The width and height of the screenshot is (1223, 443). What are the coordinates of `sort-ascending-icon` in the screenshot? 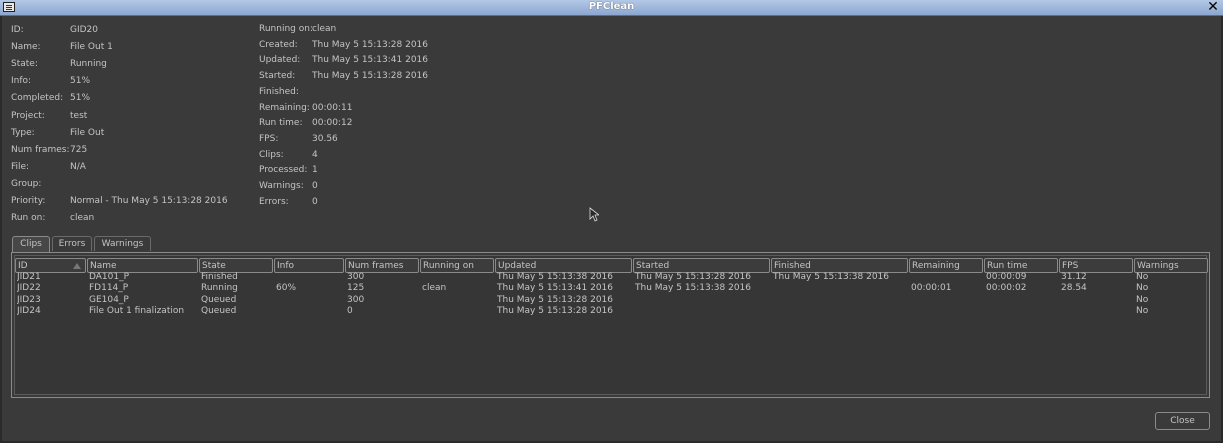 It's located at (77, 266).